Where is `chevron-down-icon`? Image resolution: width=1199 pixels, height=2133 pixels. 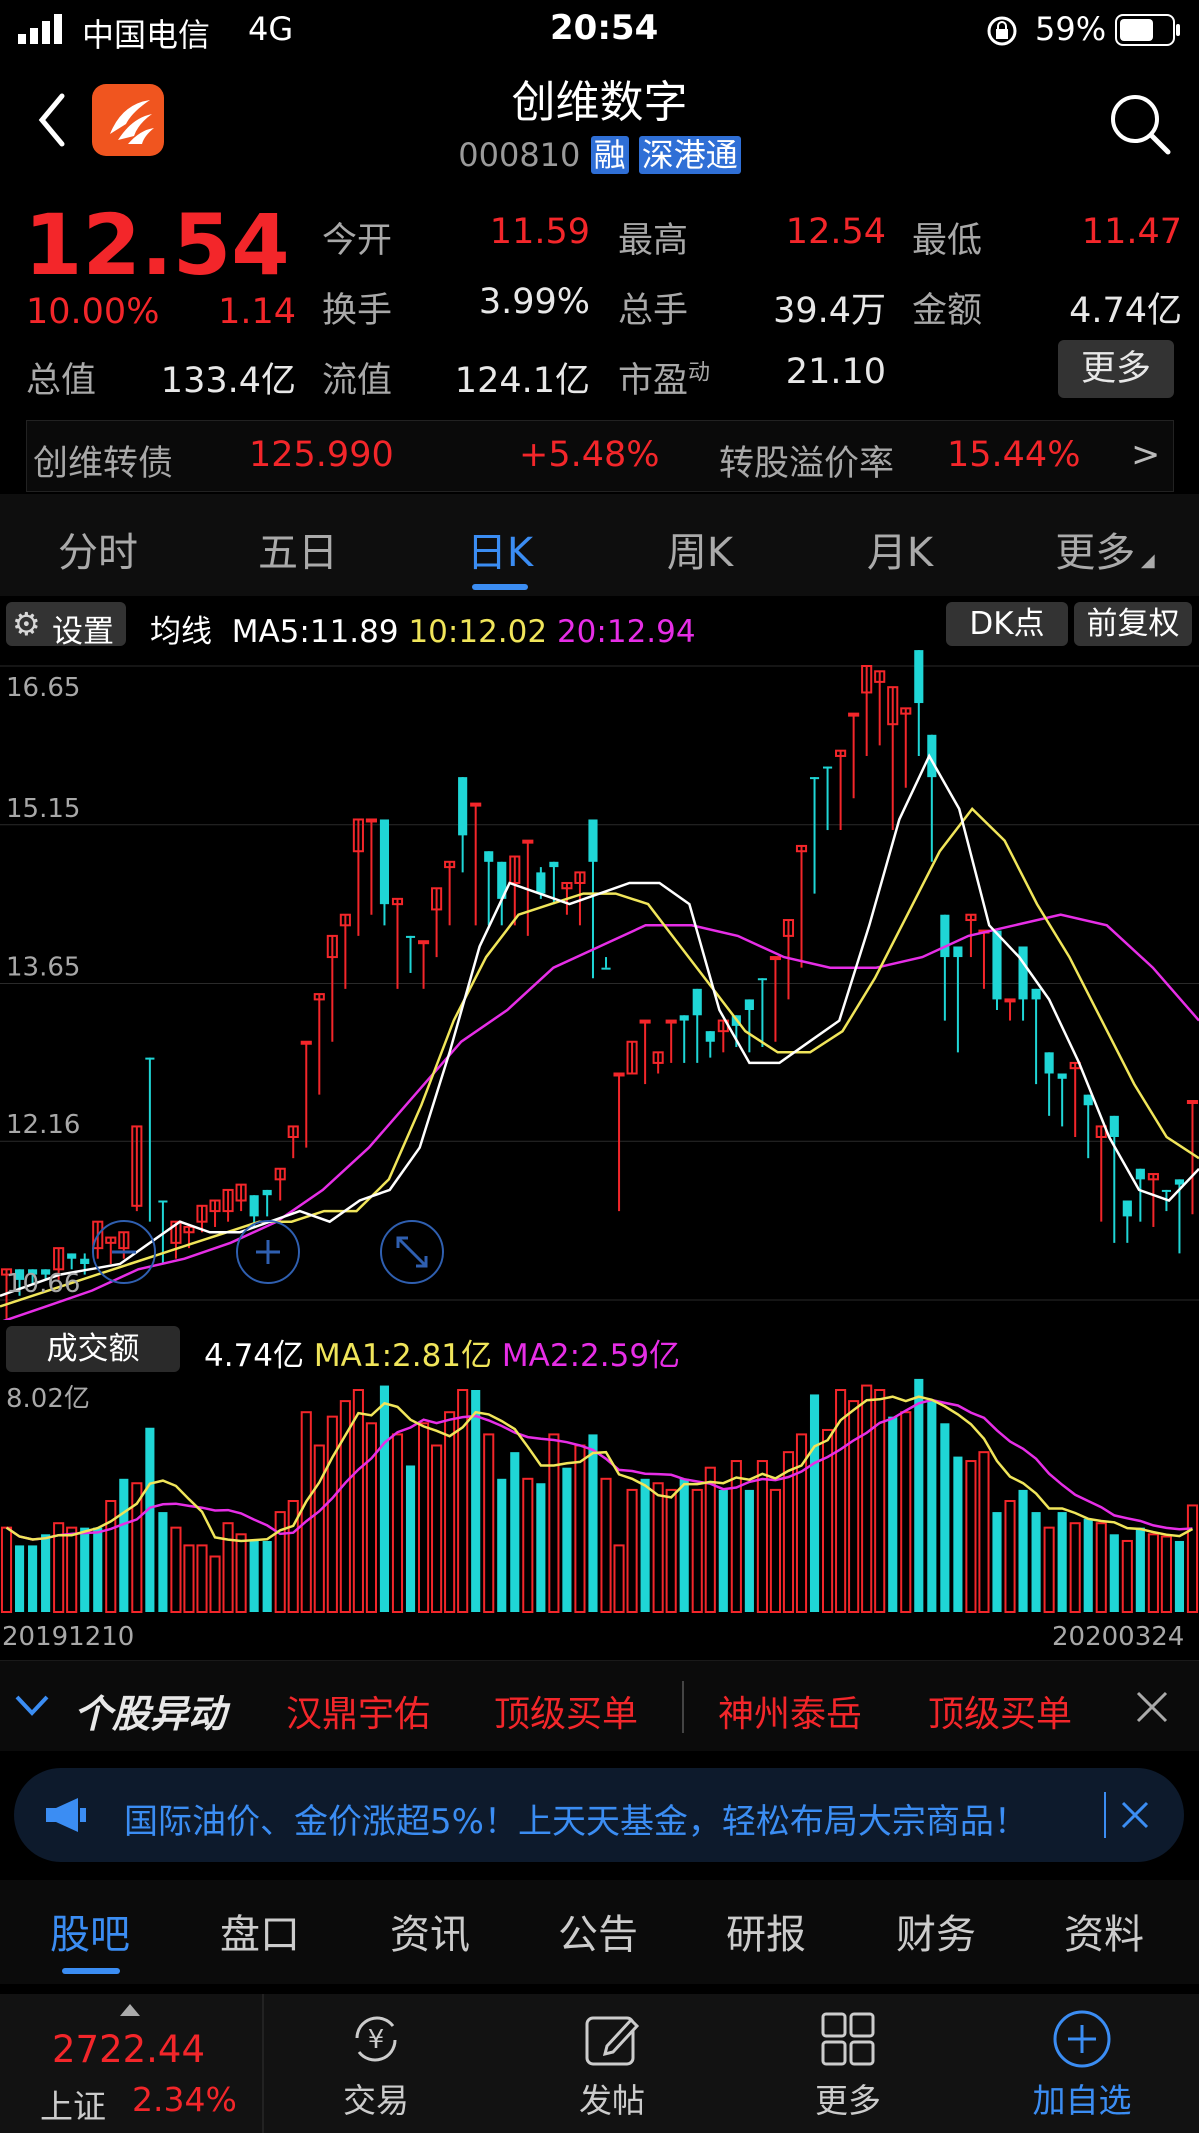 chevron-down-icon is located at coordinates (32, 1705).